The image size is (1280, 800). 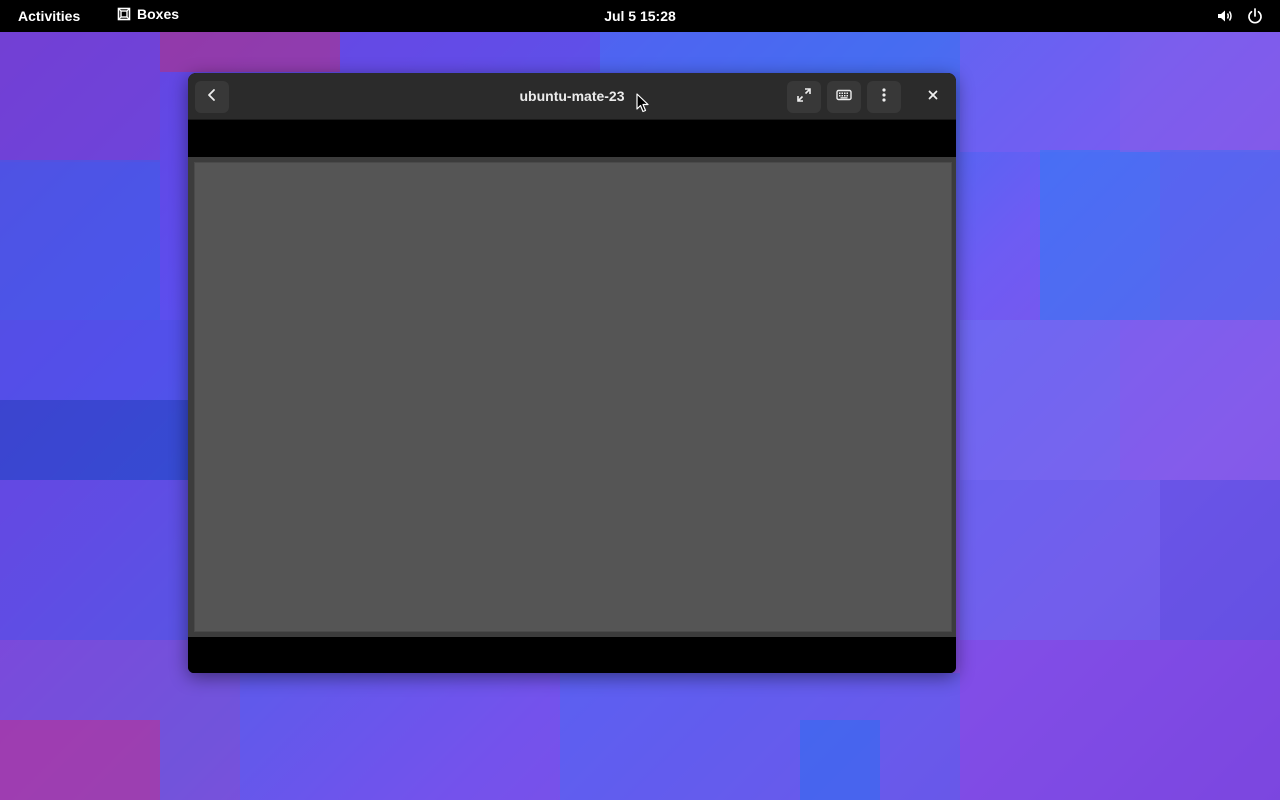 I want to click on menu-icon, so click(x=884, y=97).